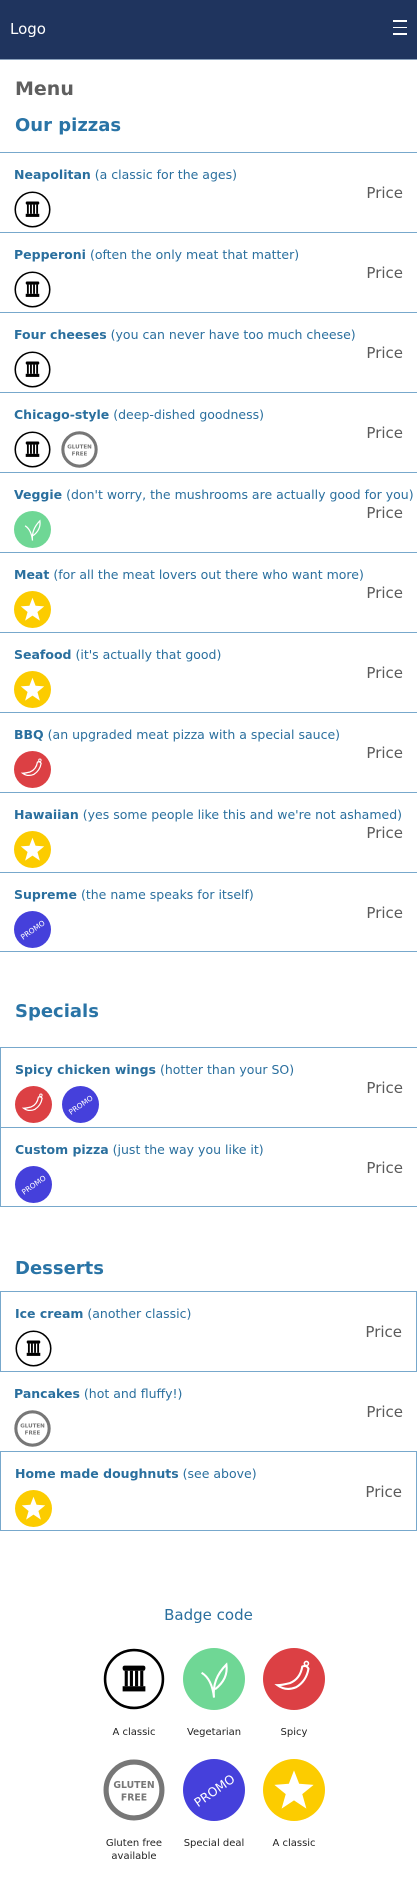 The height and width of the screenshot is (1902, 417). Describe the element at coordinates (208, 192) in the screenshot. I see `menu-item: Neapolitan (a classic for the ages) Price` at that location.